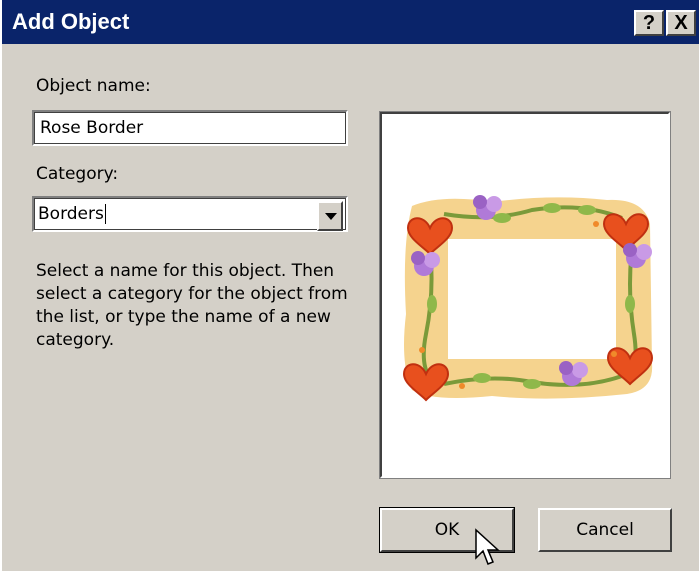 The image size is (699, 571). Describe the element at coordinates (605, 530) in the screenshot. I see `cancel-button: Cancel` at that location.